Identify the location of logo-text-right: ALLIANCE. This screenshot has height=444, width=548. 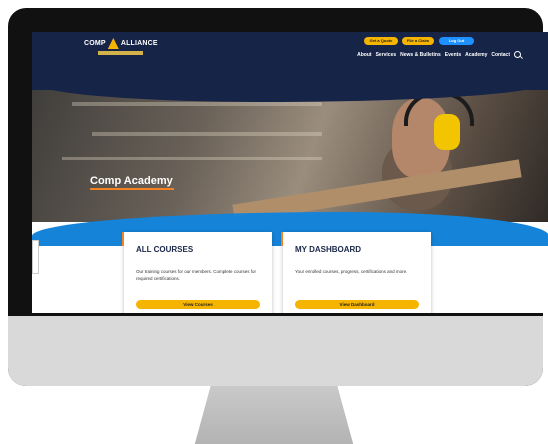
(139, 43).